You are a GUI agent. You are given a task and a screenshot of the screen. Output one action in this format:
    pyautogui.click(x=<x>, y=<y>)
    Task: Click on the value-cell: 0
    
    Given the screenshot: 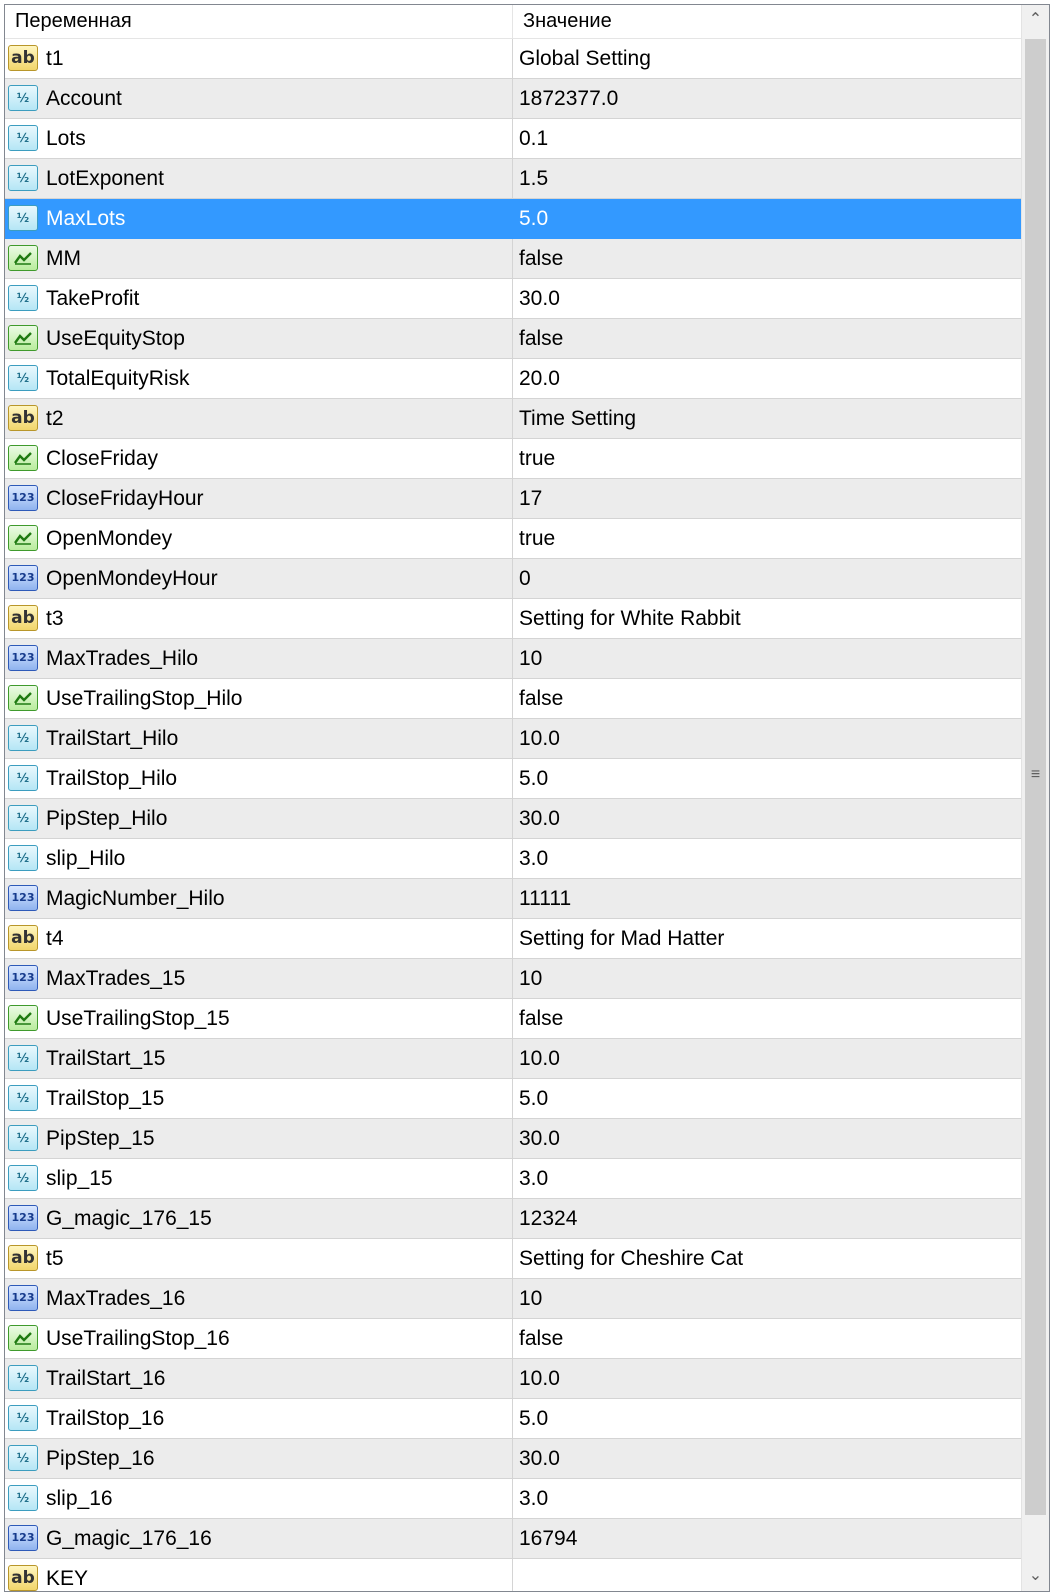 What is the action you would take?
    pyautogui.click(x=767, y=578)
    